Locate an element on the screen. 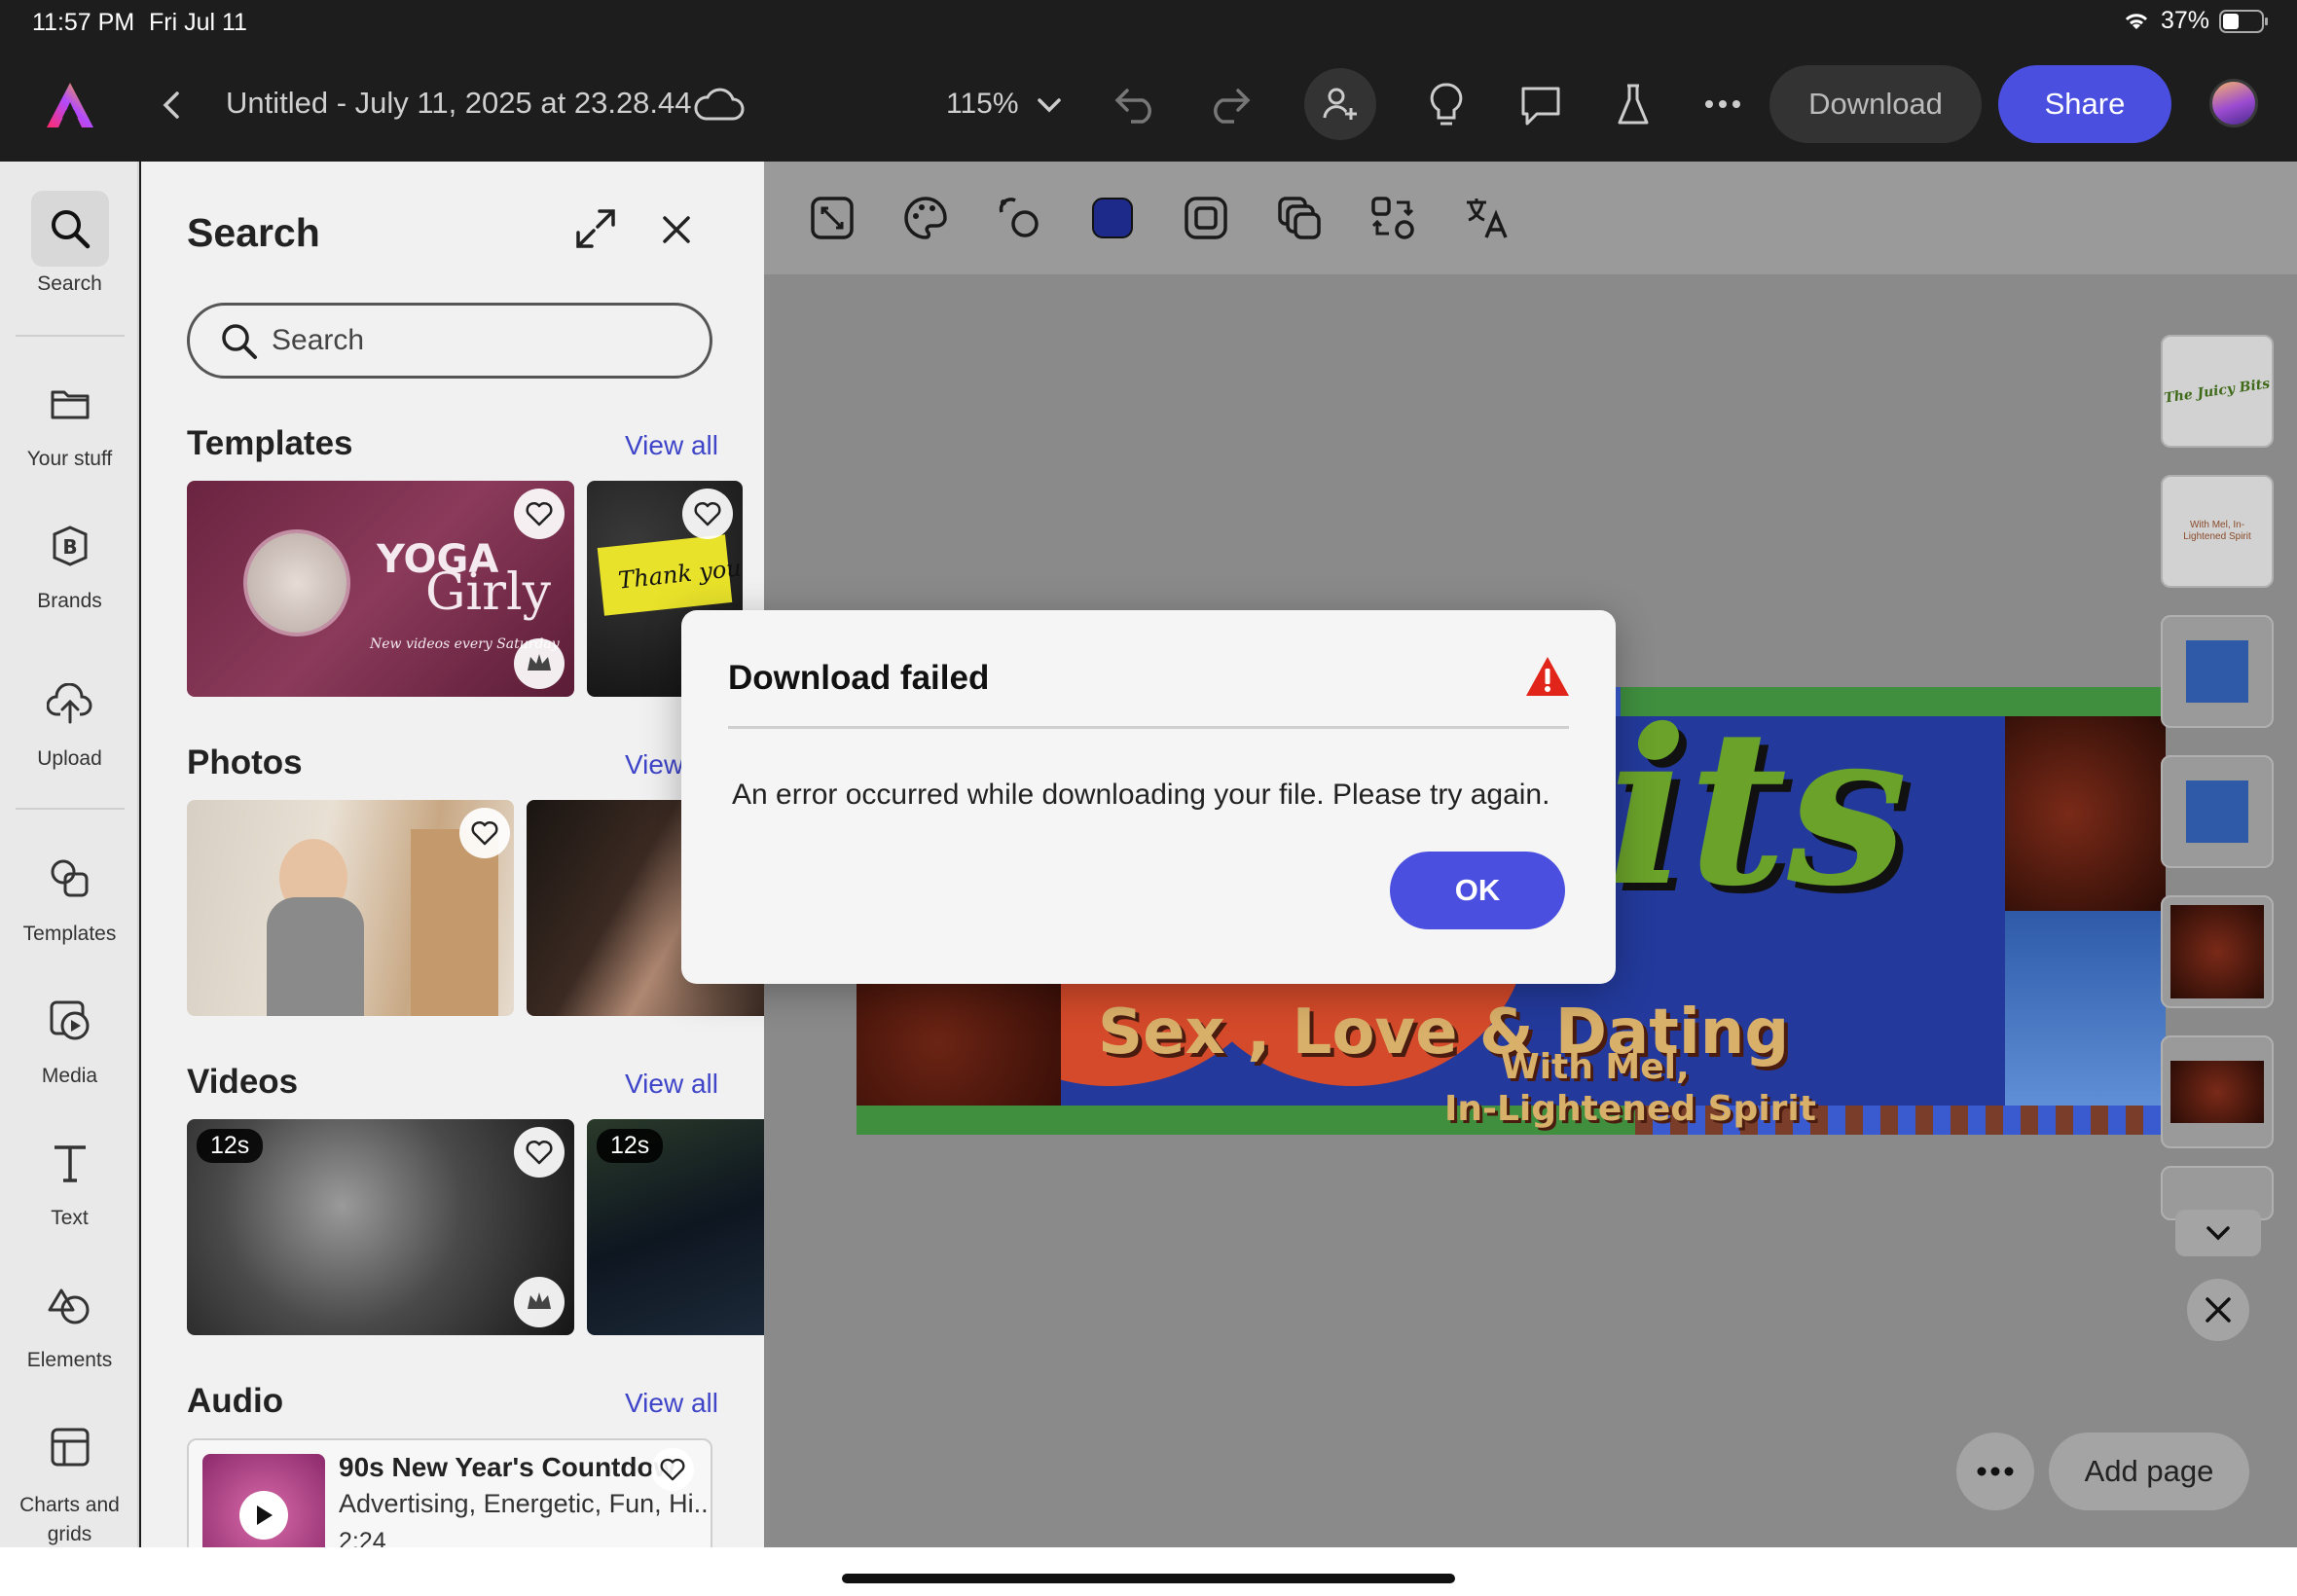  premium-crown-icon is located at coordinates (539, 1302).